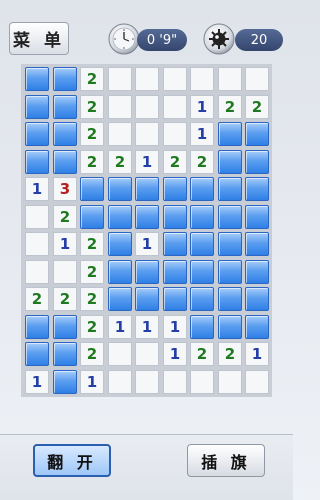 This screenshot has height=500, width=320. Describe the element at coordinates (65, 189) in the screenshot. I see `number-cell: 3` at that location.